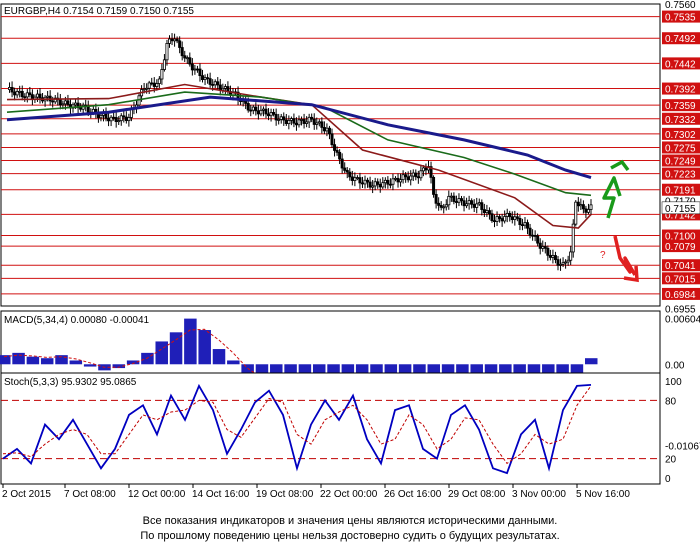 The image size is (700, 552). Describe the element at coordinates (680, 64) in the screenshot. I see `level-label: 0.7442` at that location.